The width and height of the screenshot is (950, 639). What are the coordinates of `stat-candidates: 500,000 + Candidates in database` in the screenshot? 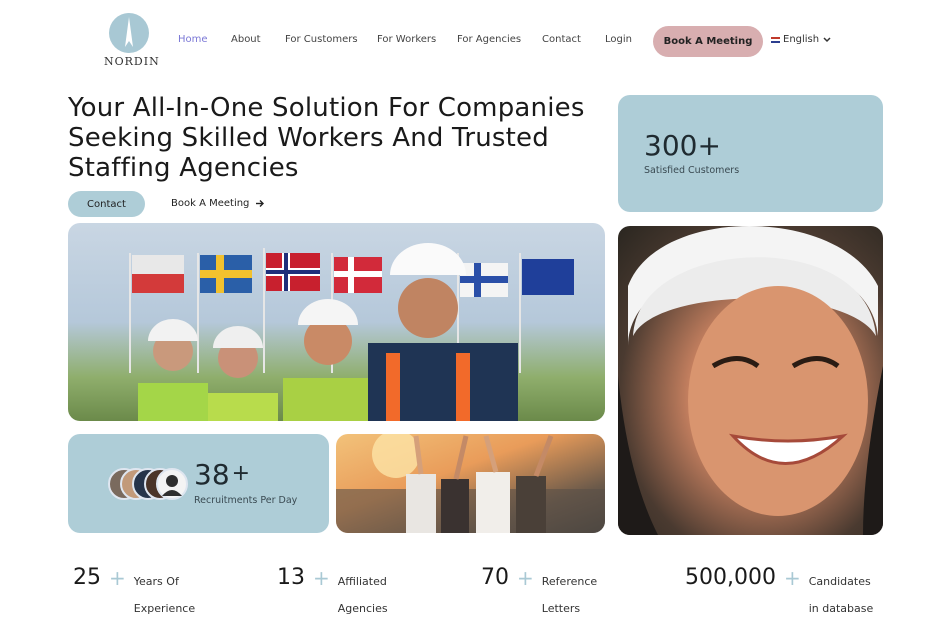 It's located at (779, 593).